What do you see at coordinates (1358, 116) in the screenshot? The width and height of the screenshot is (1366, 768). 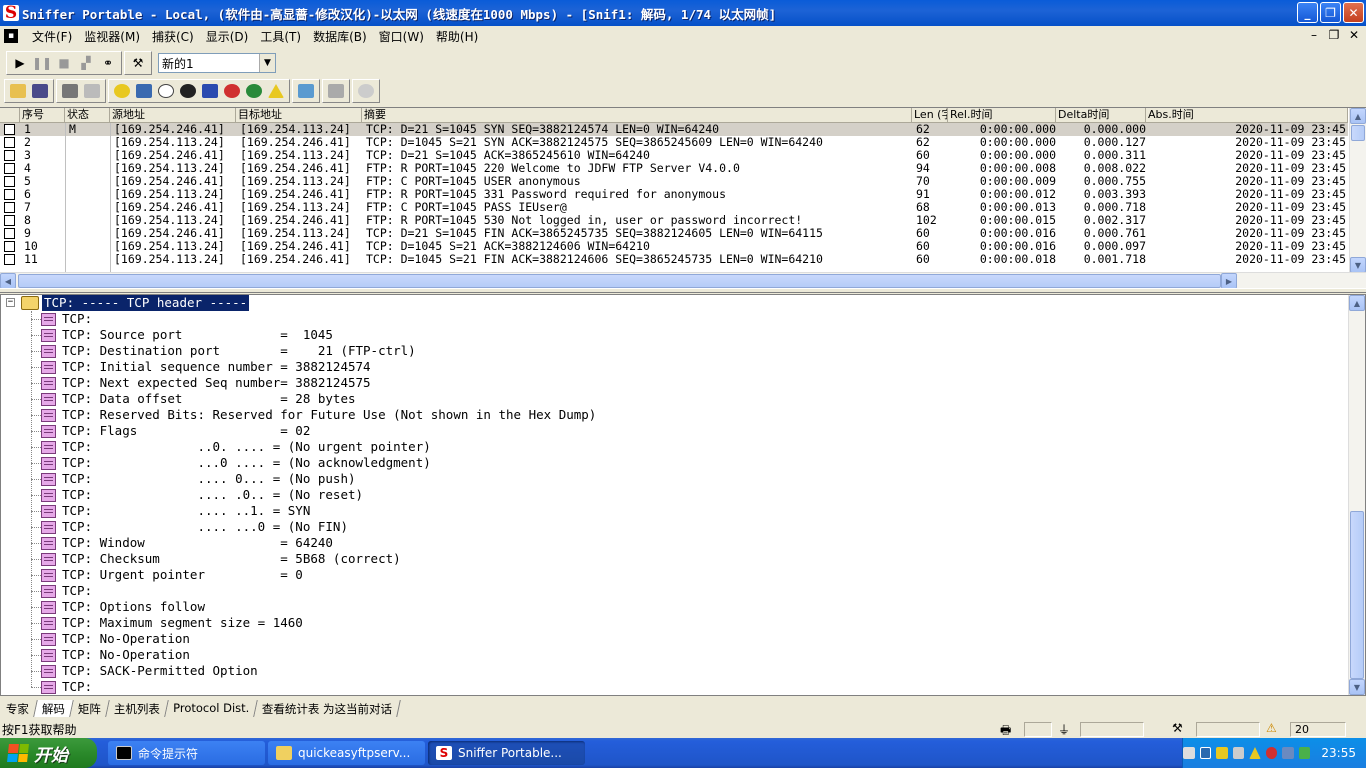 I see `scroll-up-icon: ▲` at bounding box center [1358, 116].